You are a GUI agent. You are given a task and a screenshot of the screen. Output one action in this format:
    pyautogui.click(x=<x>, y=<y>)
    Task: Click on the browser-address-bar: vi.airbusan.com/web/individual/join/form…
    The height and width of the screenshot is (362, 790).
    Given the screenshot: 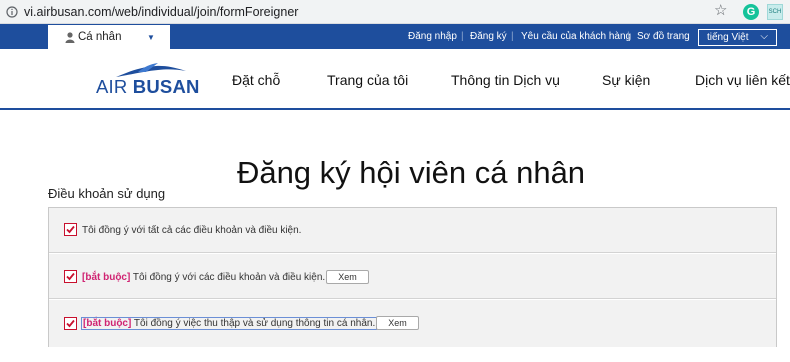 What is the action you would take?
    pyautogui.click(x=395, y=12)
    